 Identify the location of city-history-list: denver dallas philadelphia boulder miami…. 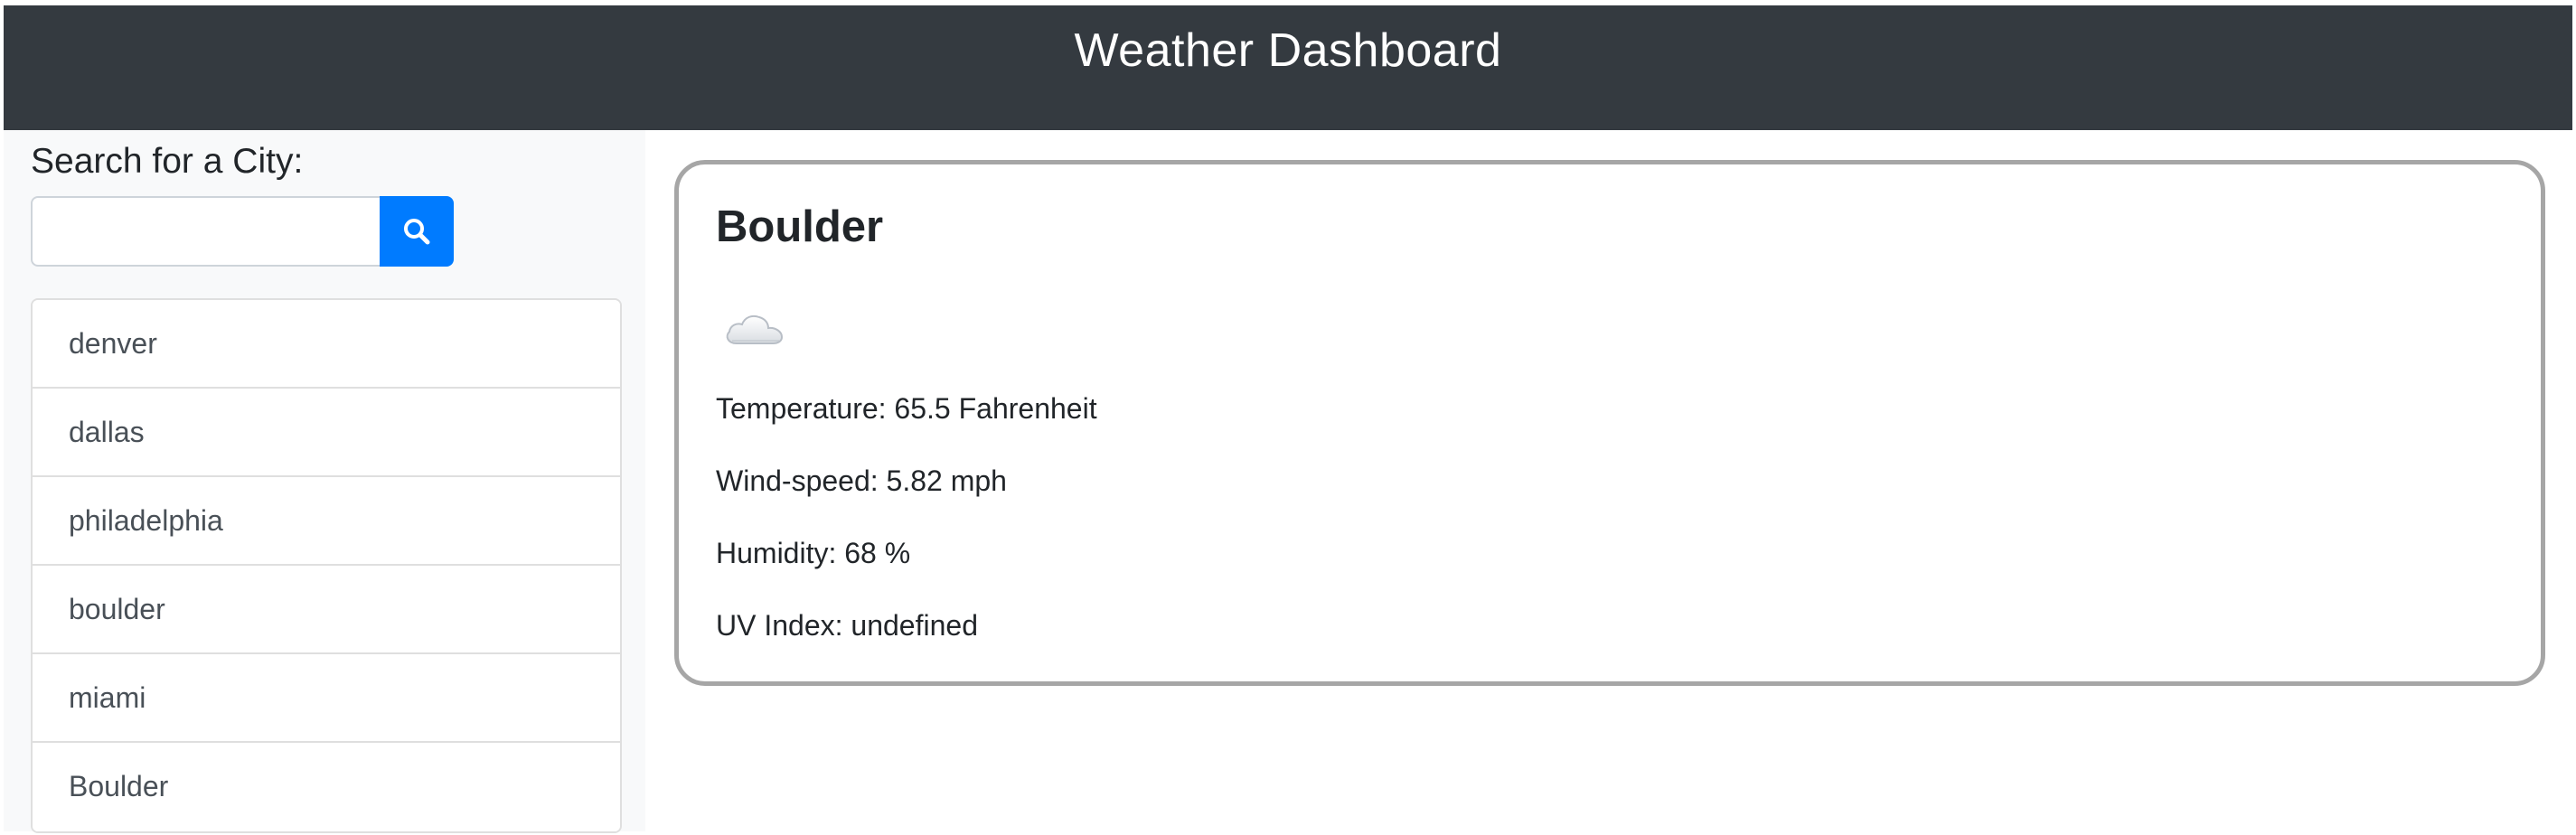
(327, 565).